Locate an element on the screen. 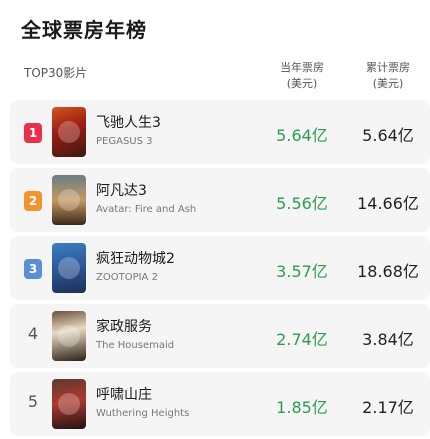 This screenshot has width=430, height=439. year-box-office: 2.74亿 is located at coordinates (302, 339).